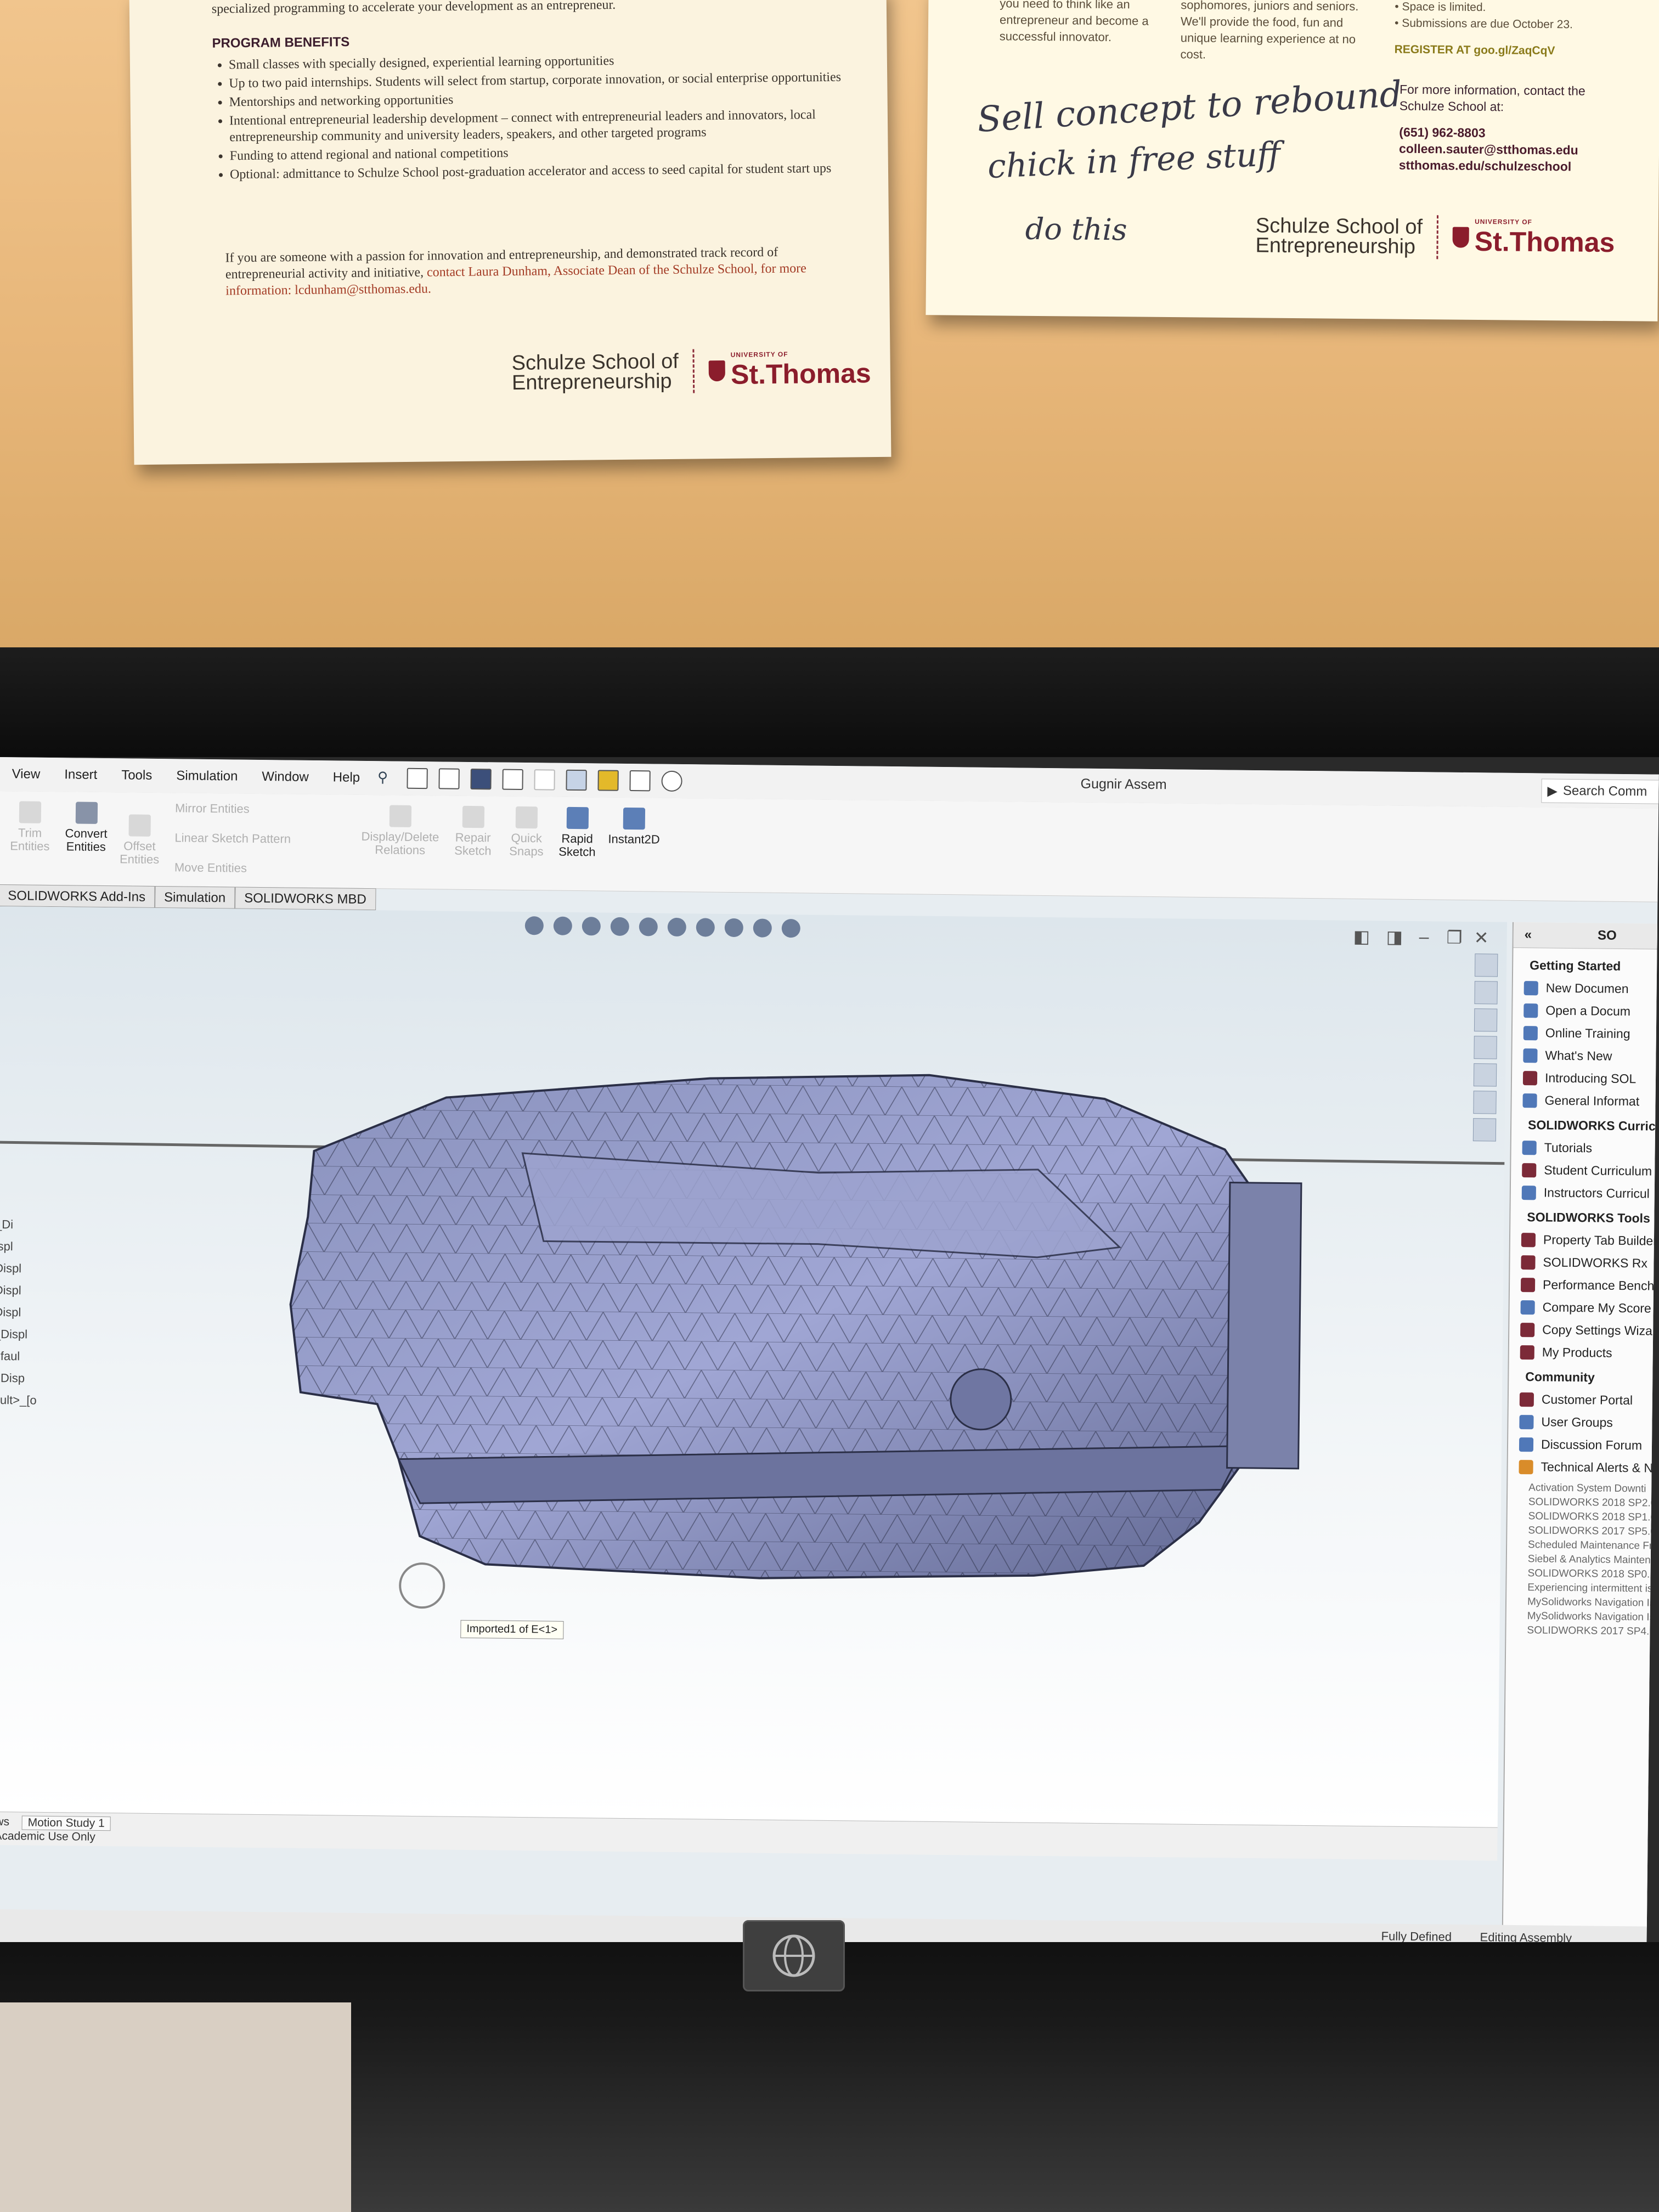 This screenshot has width=1659, height=2212. What do you see at coordinates (1485, 1130) in the screenshot?
I see `forum-icon` at bounding box center [1485, 1130].